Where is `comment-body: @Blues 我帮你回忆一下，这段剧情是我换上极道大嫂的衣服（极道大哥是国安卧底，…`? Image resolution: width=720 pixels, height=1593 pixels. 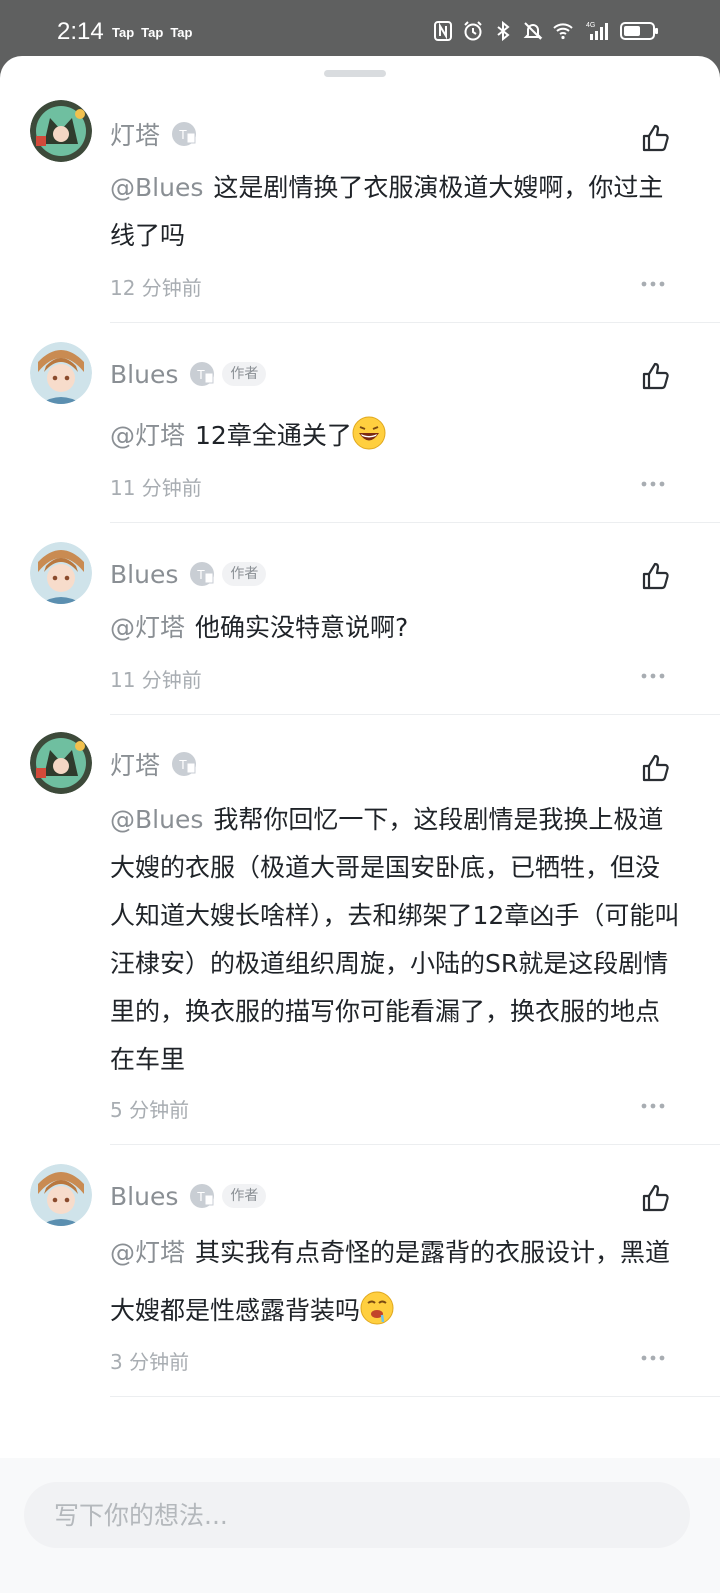
comment-body: @Blues 我帮你回忆一下，这段剧情是我换上极道大嫂的衣服（极道大哥是国安卧底，… is located at coordinates (395, 940).